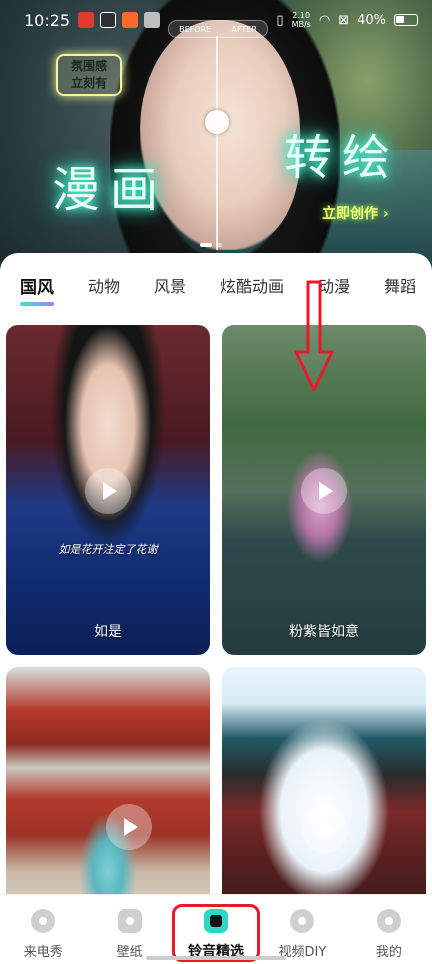 The image size is (432, 964). Describe the element at coordinates (280, 20) in the screenshot. I see `vibrate-icon: ▯` at that location.